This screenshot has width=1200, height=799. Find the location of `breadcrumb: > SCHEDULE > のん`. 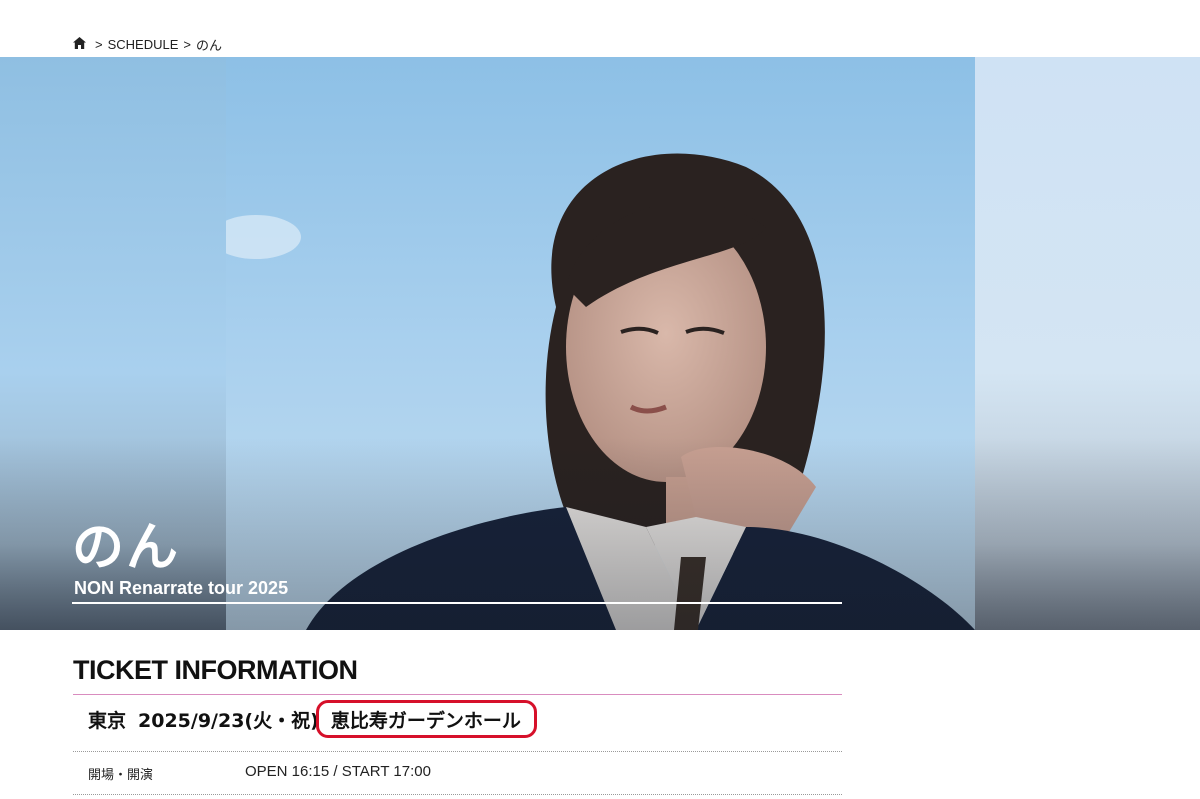

breadcrumb: > SCHEDULE > のん is located at coordinates (147, 44).